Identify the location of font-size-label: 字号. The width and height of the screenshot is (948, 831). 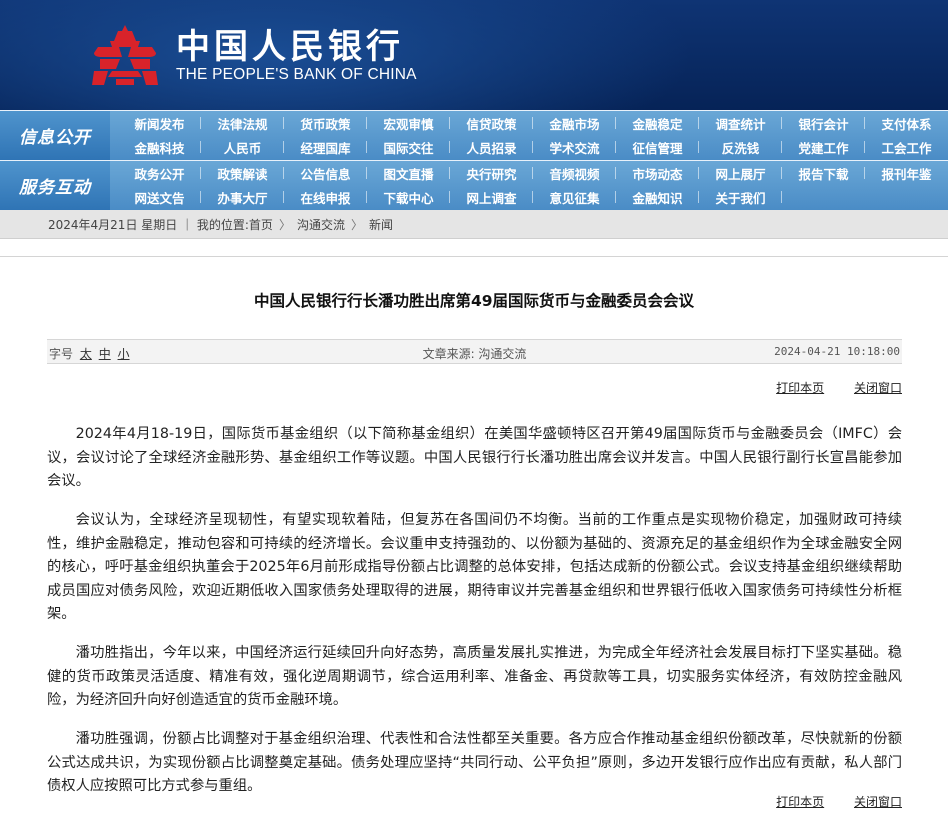
(61, 354).